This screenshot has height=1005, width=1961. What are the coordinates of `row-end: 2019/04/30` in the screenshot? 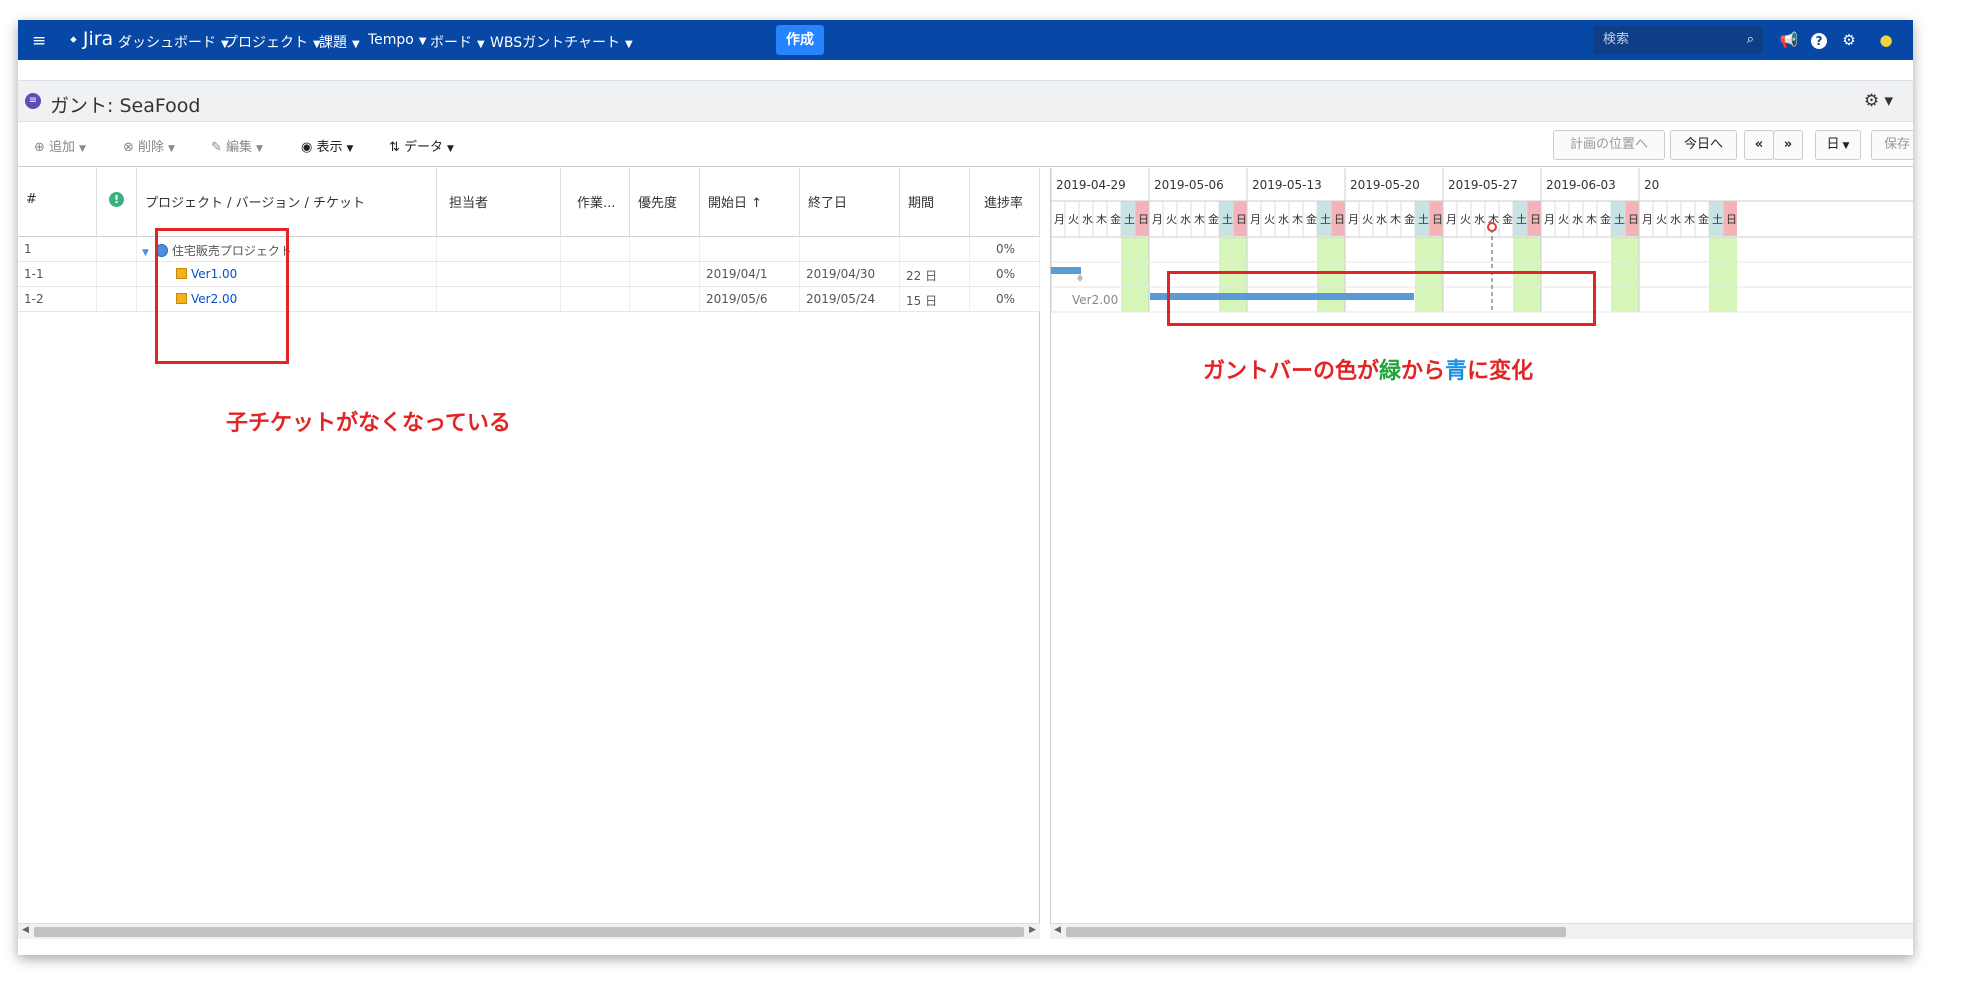 It's located at (850, 274).